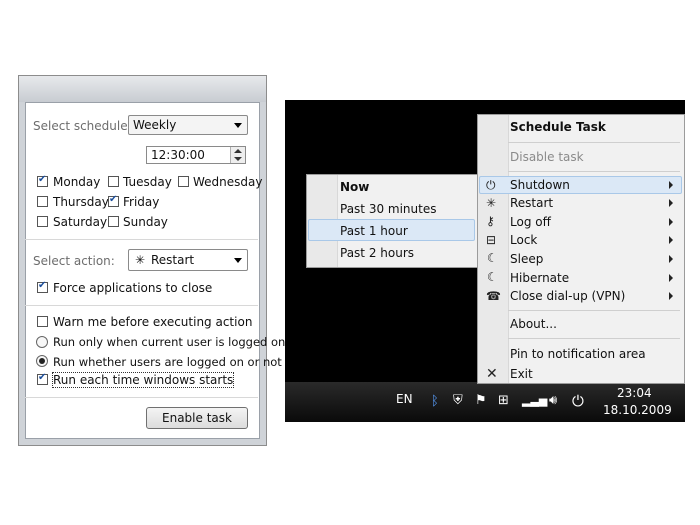 This screenshot has width=700, height=525. Describe the element at coordinates (491, 240) in the screenshot. I see `lock-icon: ⊟` at that location.